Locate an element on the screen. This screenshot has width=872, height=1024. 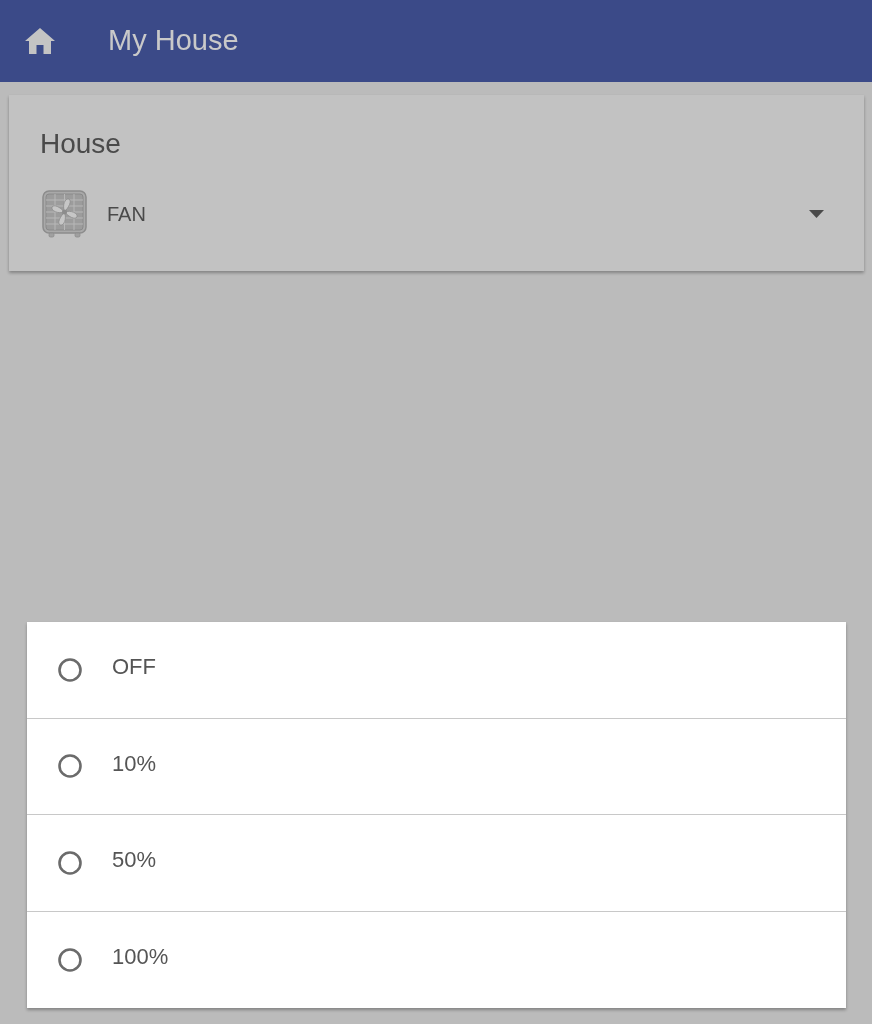
option-row: 10% is located at coordinates (436, 766).